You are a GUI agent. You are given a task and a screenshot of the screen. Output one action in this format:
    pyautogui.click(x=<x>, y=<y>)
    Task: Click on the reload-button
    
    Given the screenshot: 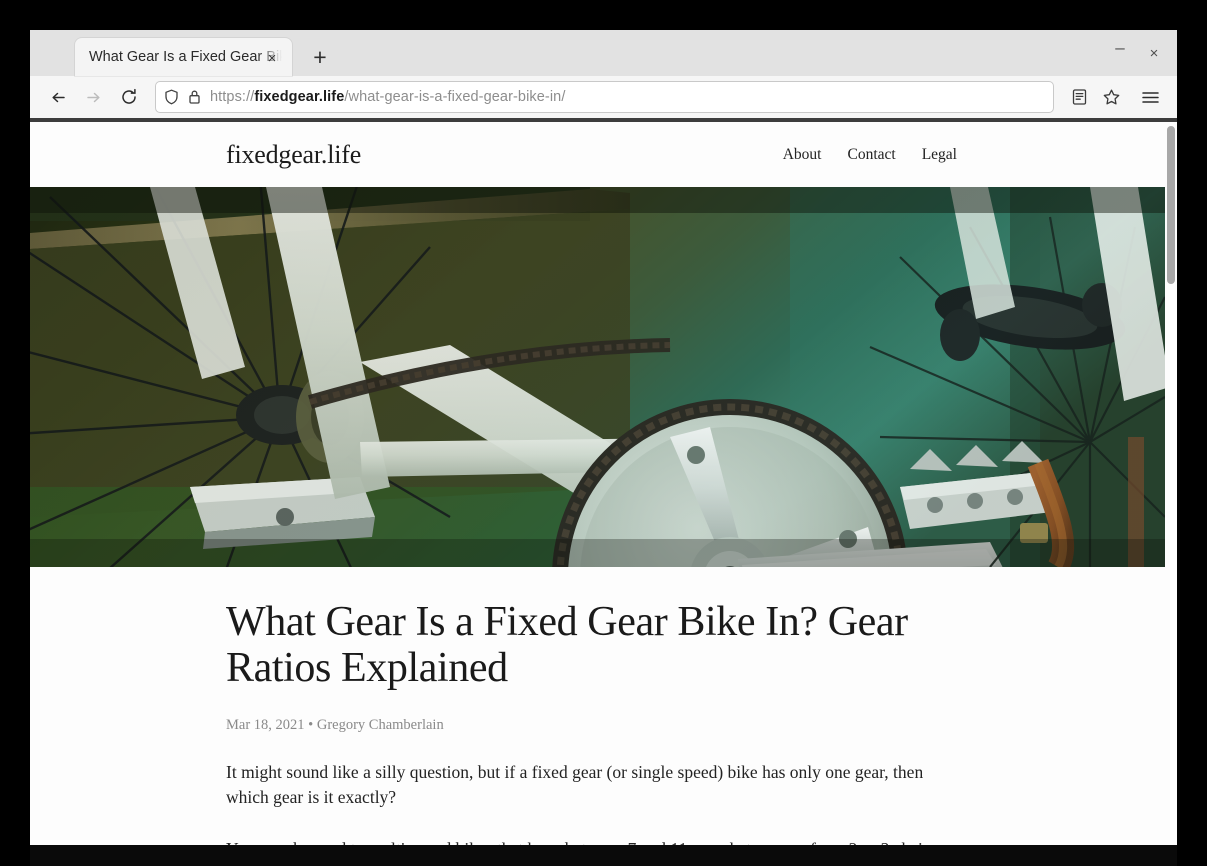 What is the action you would take?
    pyautogui.click(x=128, y=97)
    